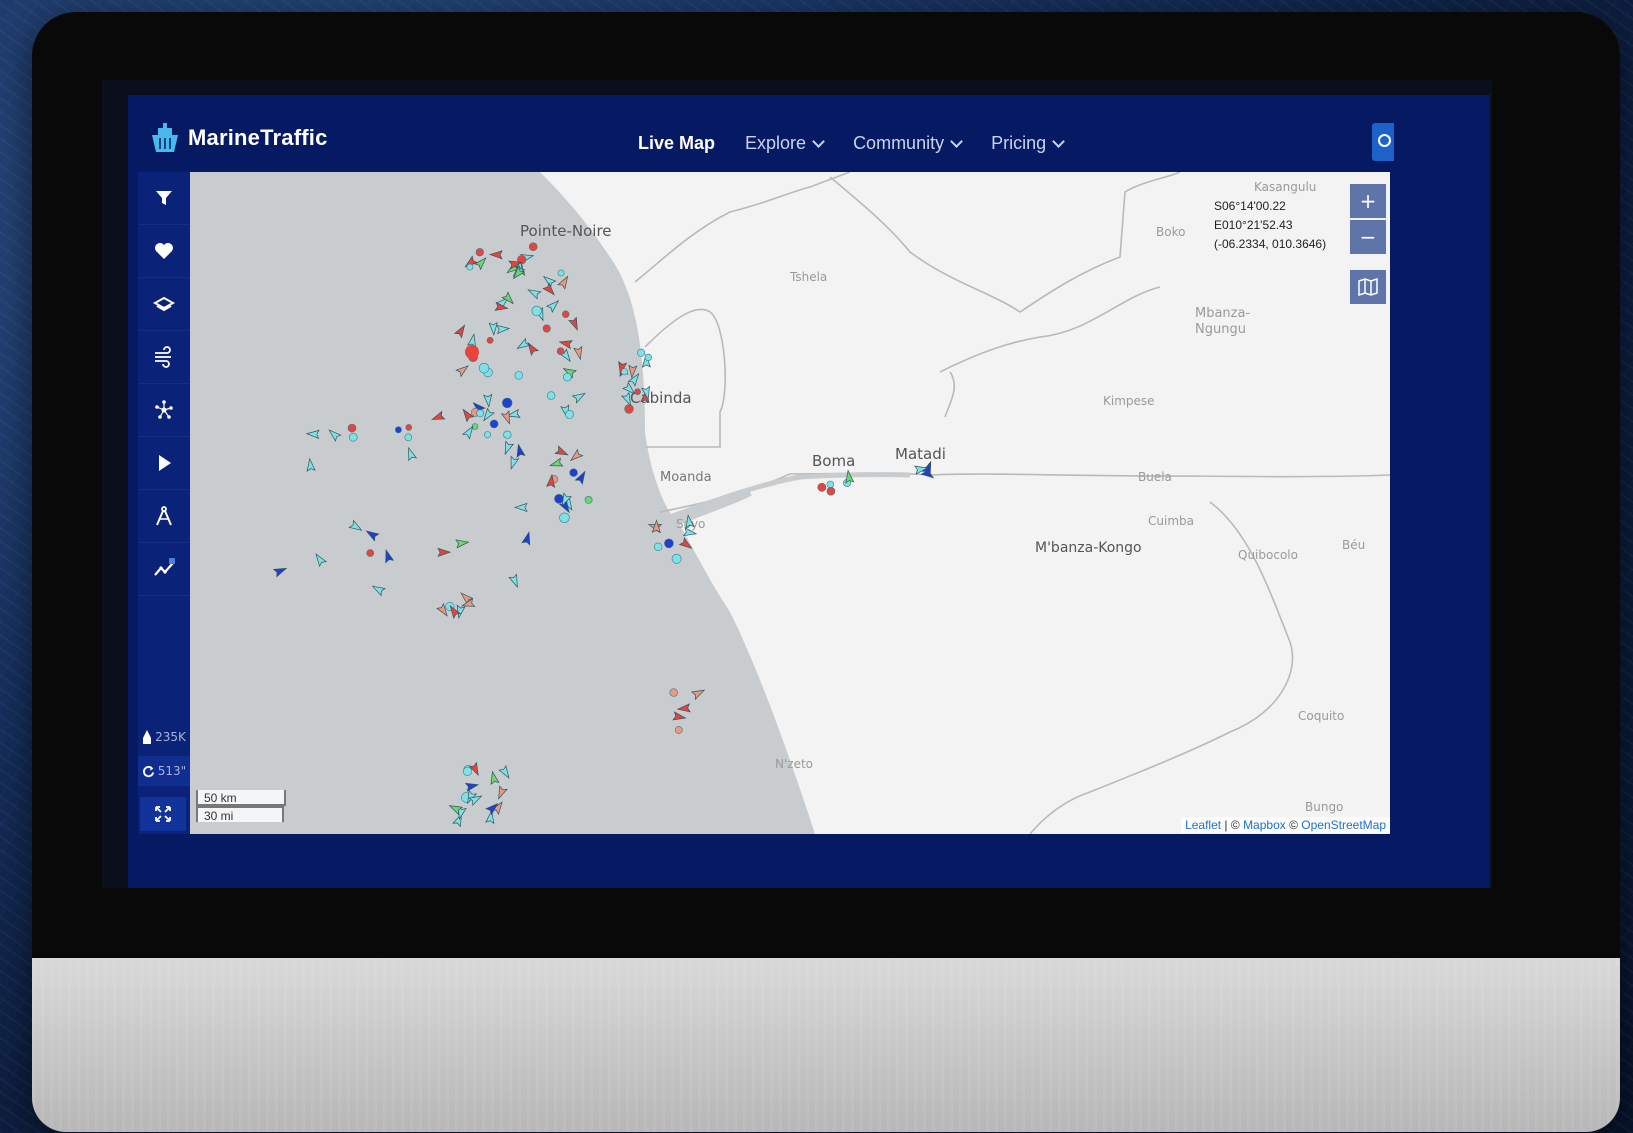 The image size is (1633, 1133). Describe the element at coordinates (238, 138) in the screenshot. I see `logo: MarineTraffic` at that location.